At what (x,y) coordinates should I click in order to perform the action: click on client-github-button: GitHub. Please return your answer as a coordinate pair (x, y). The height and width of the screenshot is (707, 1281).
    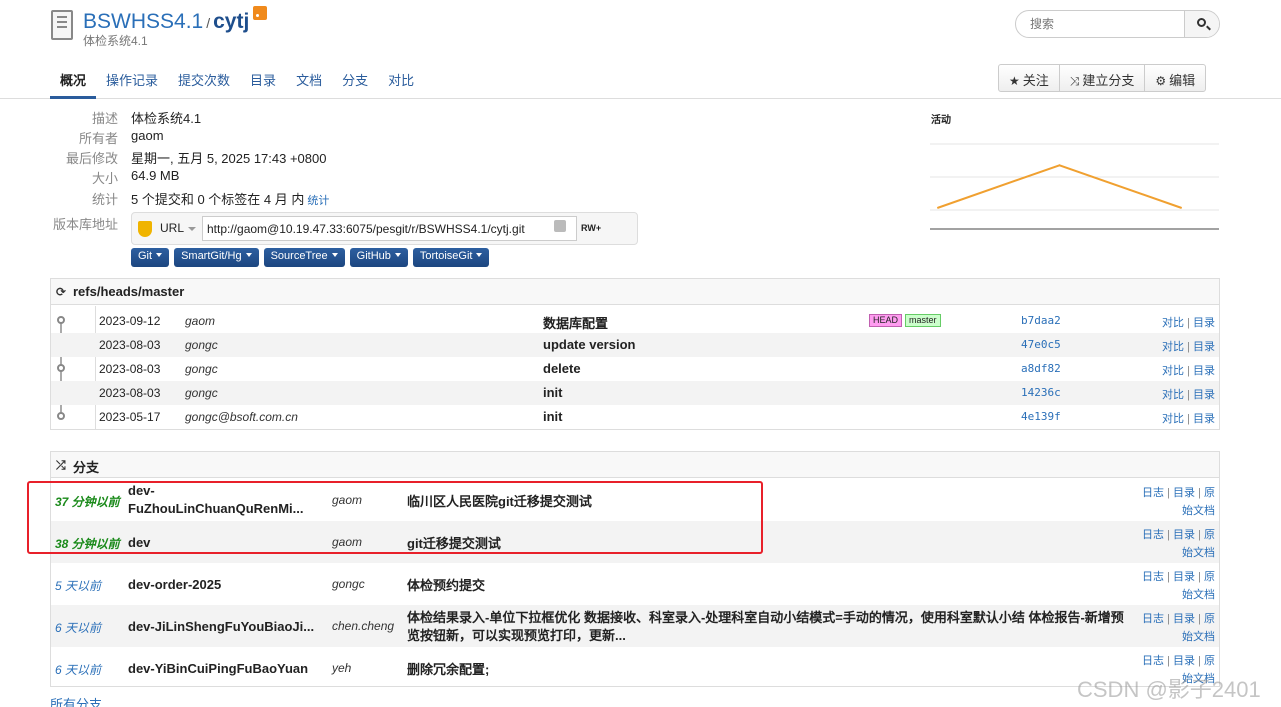
    Looking at the image, I should click on (378, 257).